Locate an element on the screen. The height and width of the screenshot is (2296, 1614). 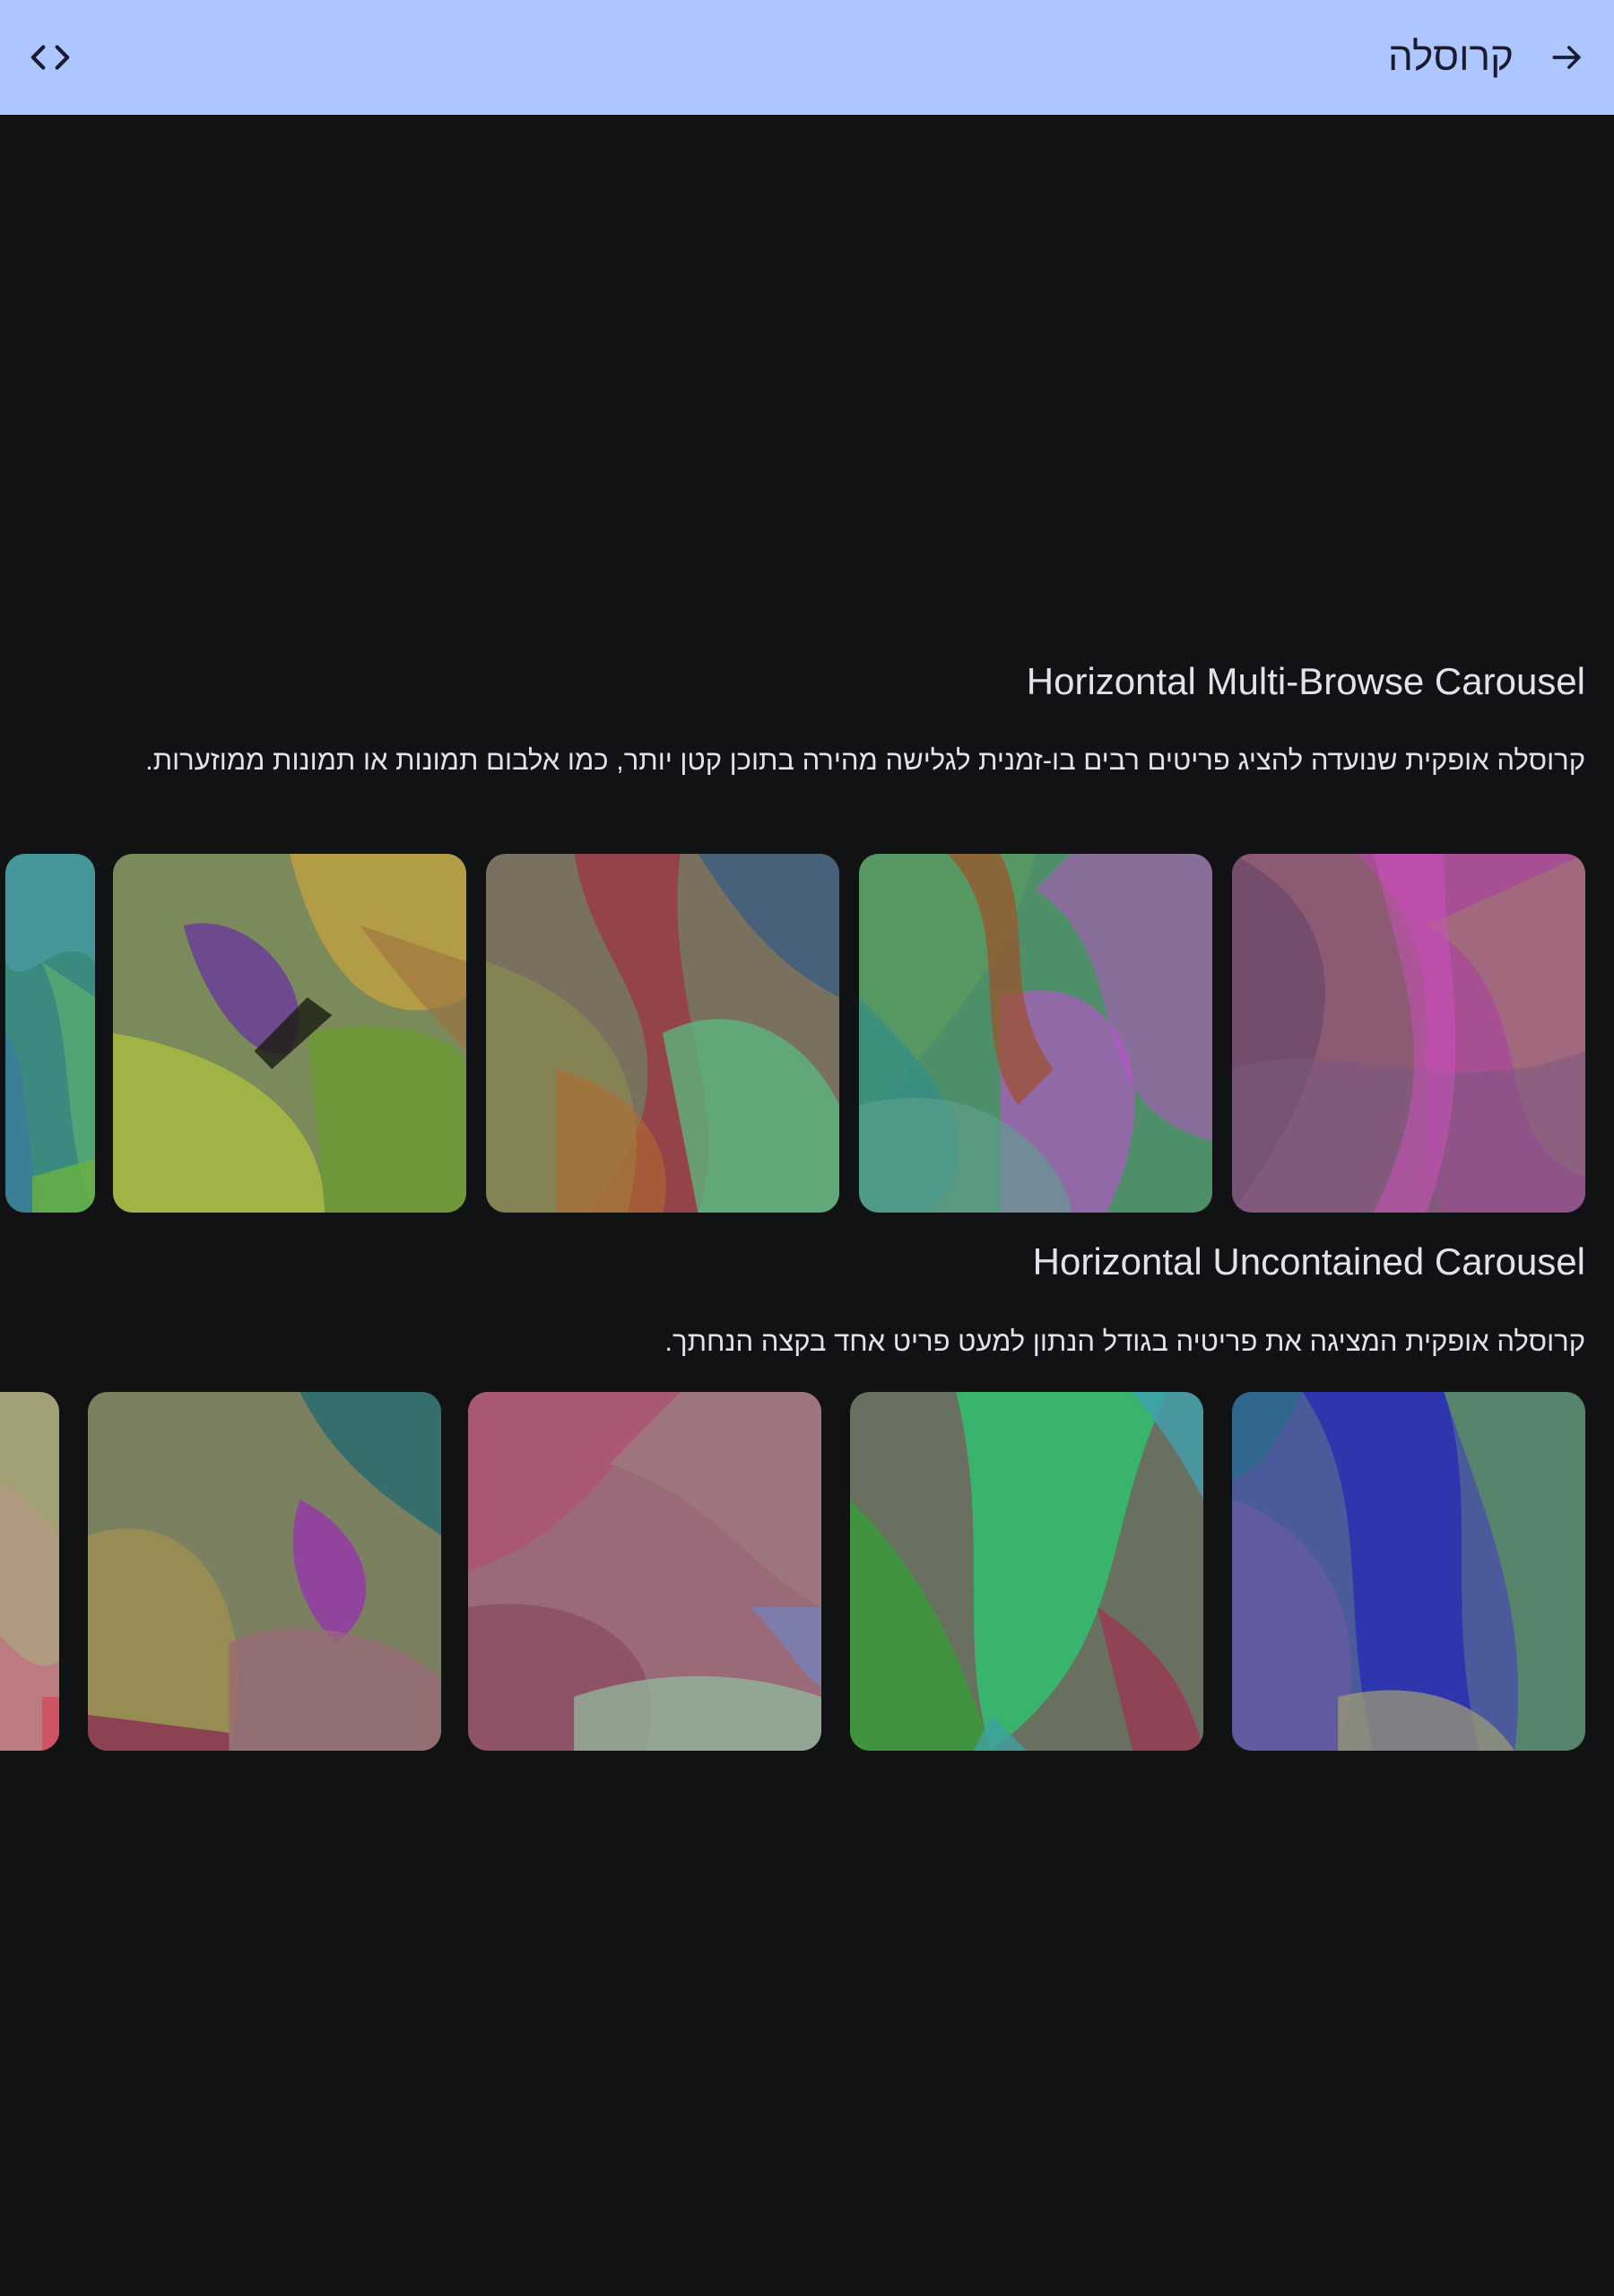
top-app-bar: קרוסלה is located at coordinates (807, 57).